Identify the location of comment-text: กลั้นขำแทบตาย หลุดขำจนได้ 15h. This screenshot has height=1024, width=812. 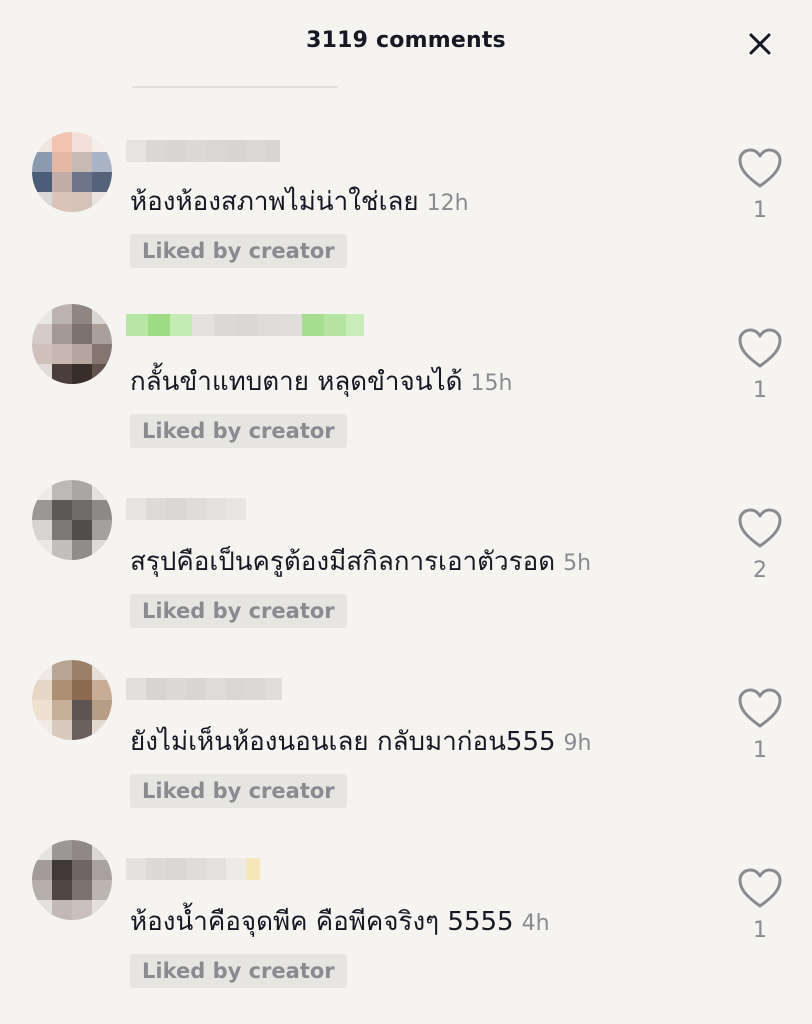
(321, 383).